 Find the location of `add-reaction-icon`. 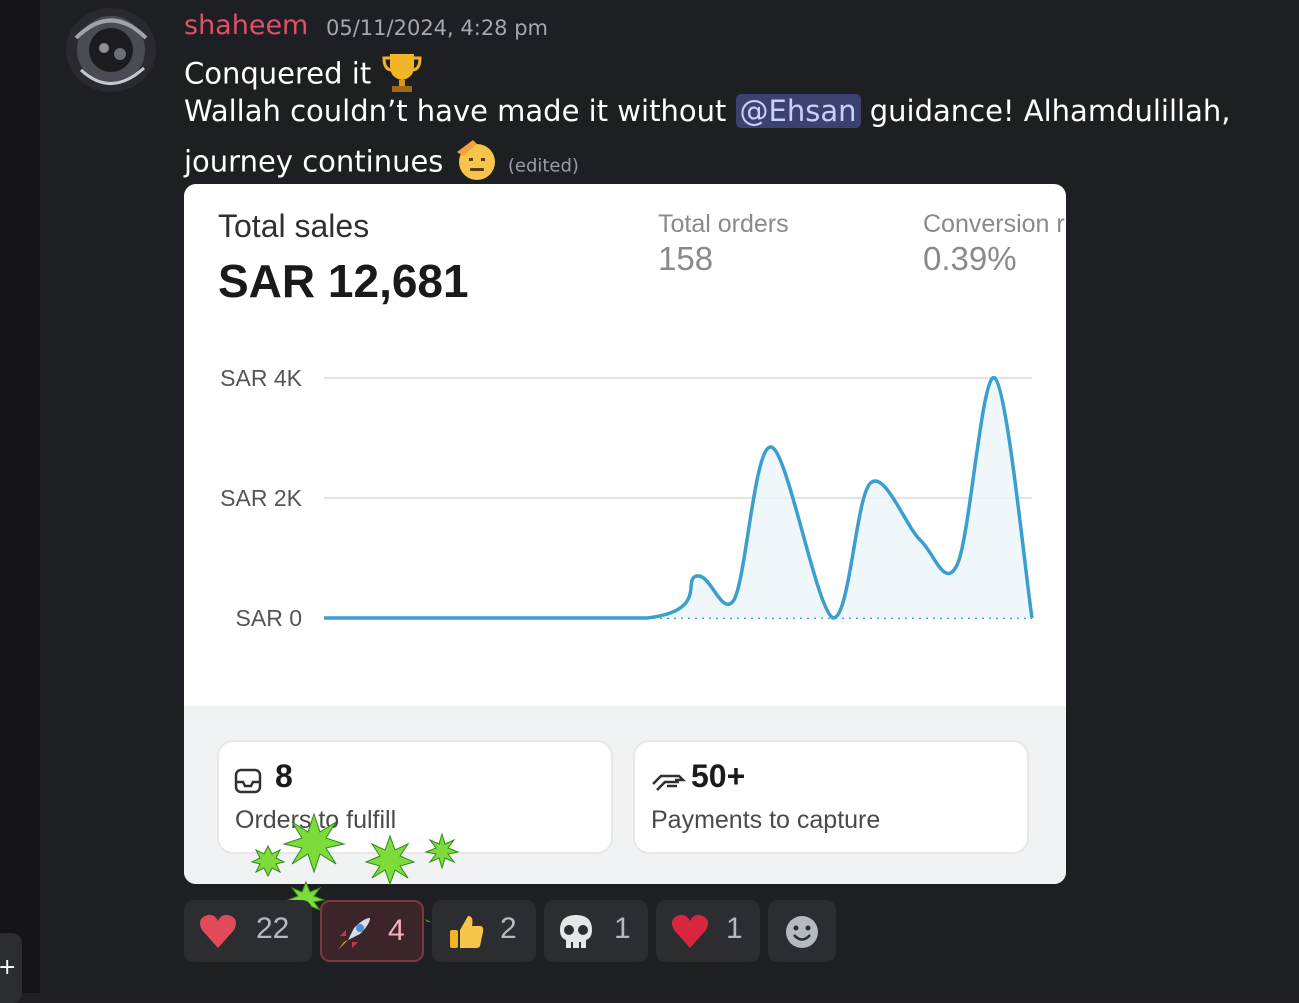

add-reaction-icon is located at coordinates (802, 934).